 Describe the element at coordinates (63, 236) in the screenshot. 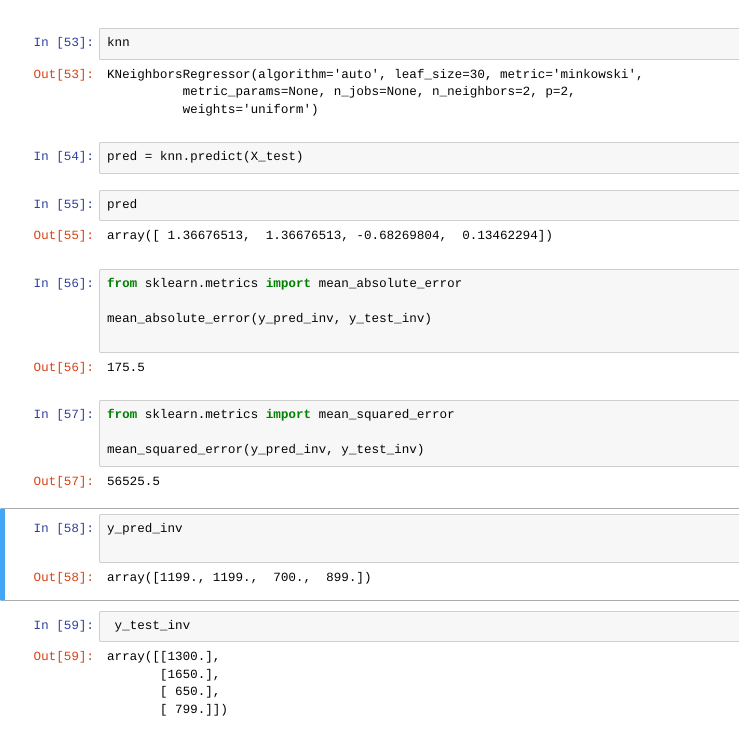

I see `output-prompt: Out[55]:` at that location.